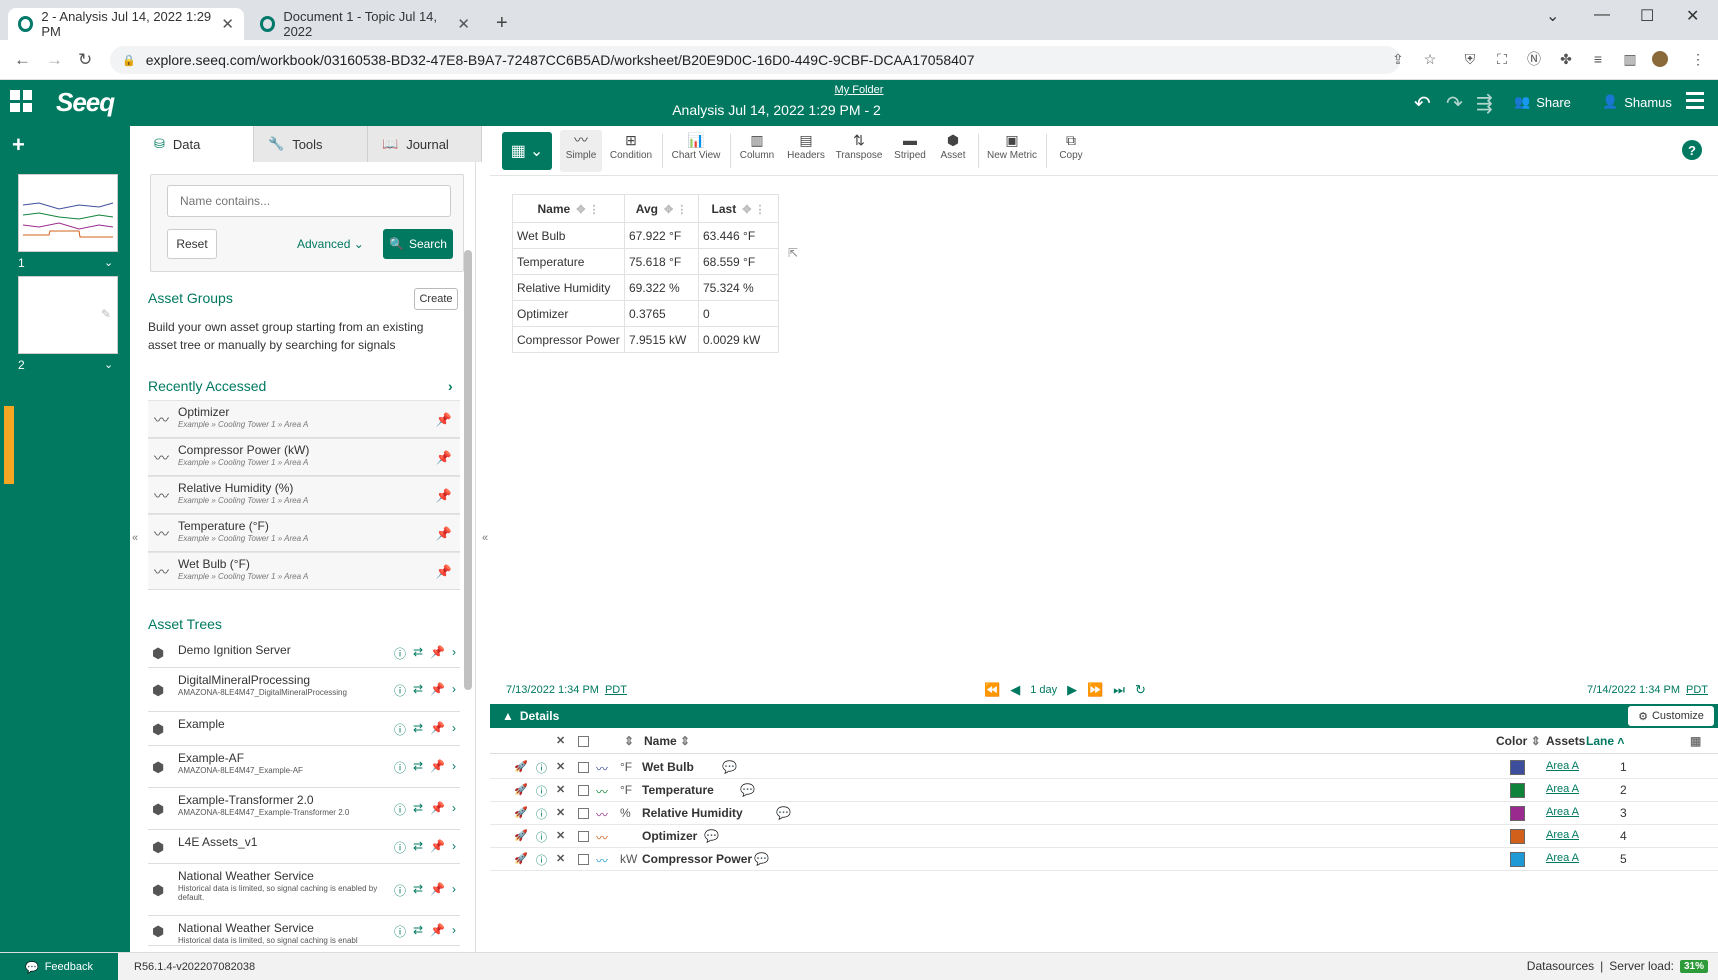 Image resolution: width=1718 pixels, height=980 pixels. I want to click on striped-button: ▬ Striped, so click(910, 151).